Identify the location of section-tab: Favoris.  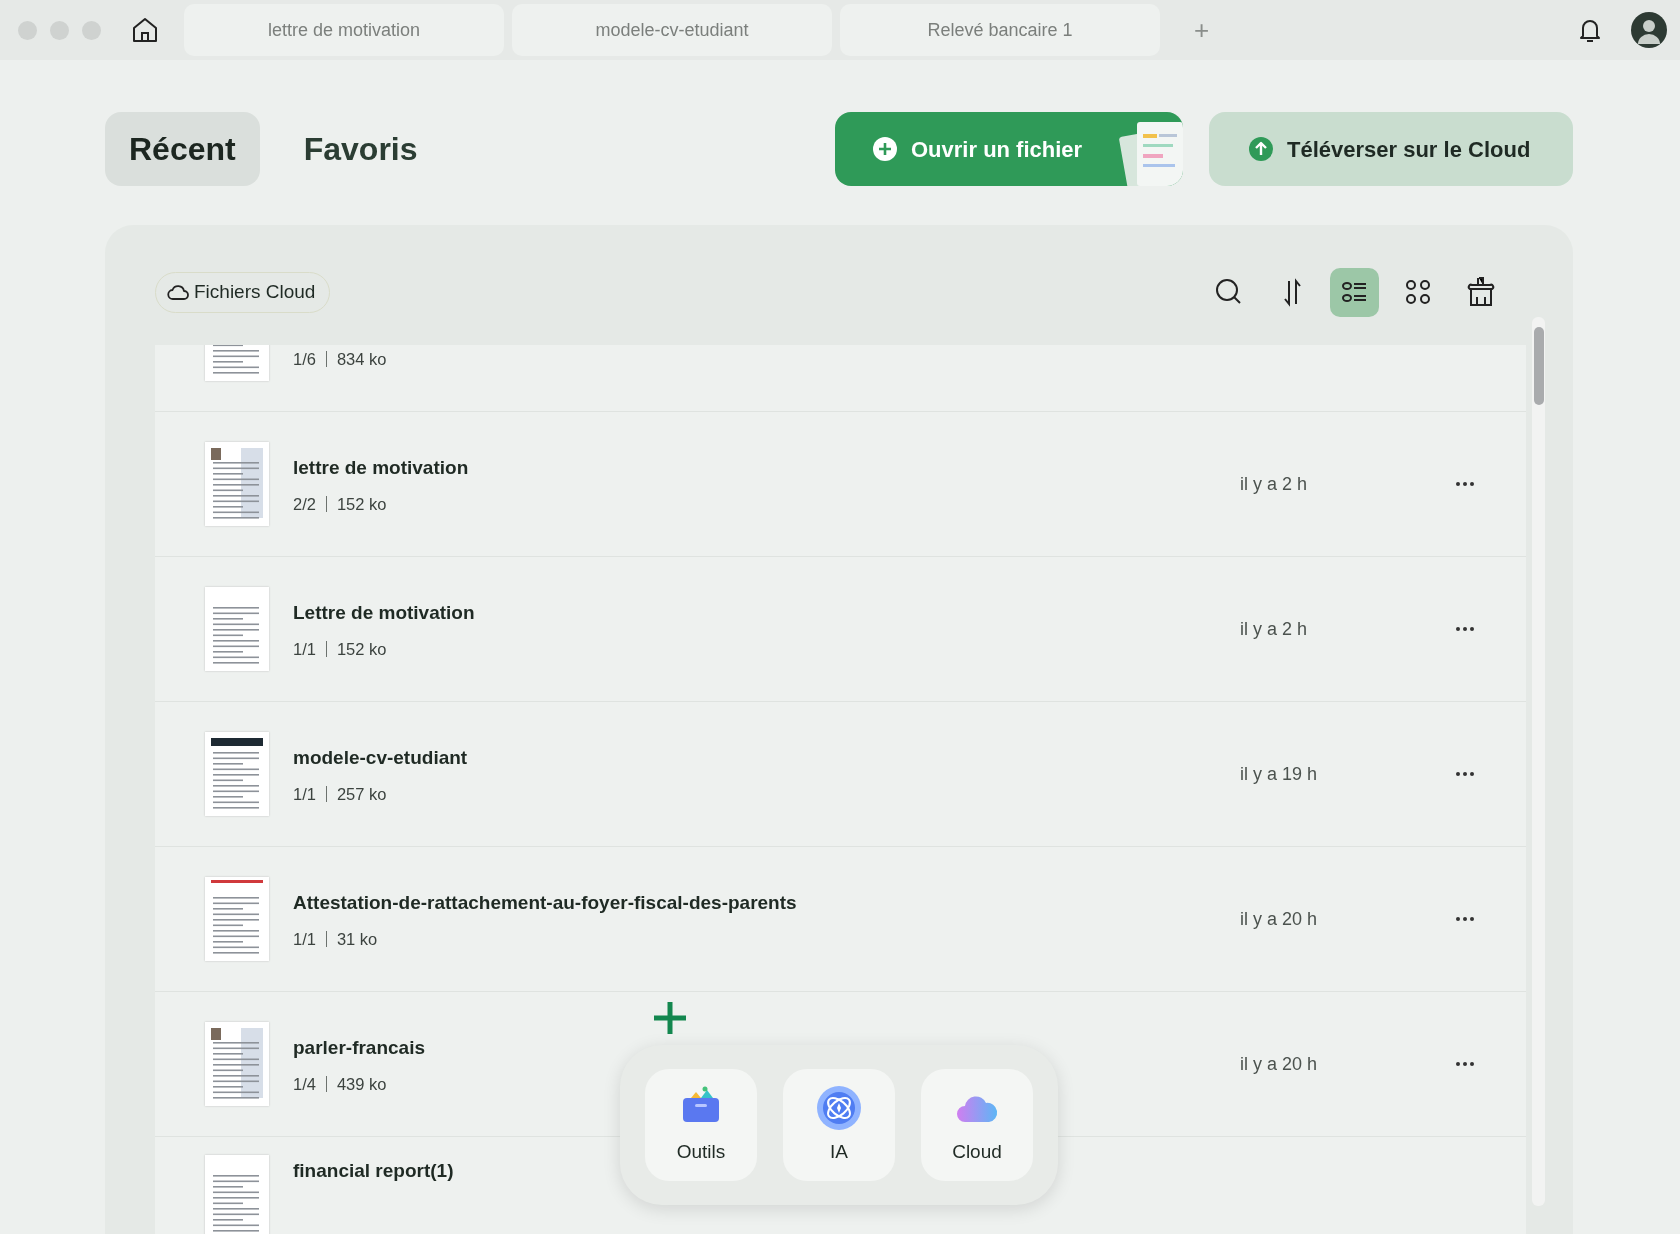
(360, 149).